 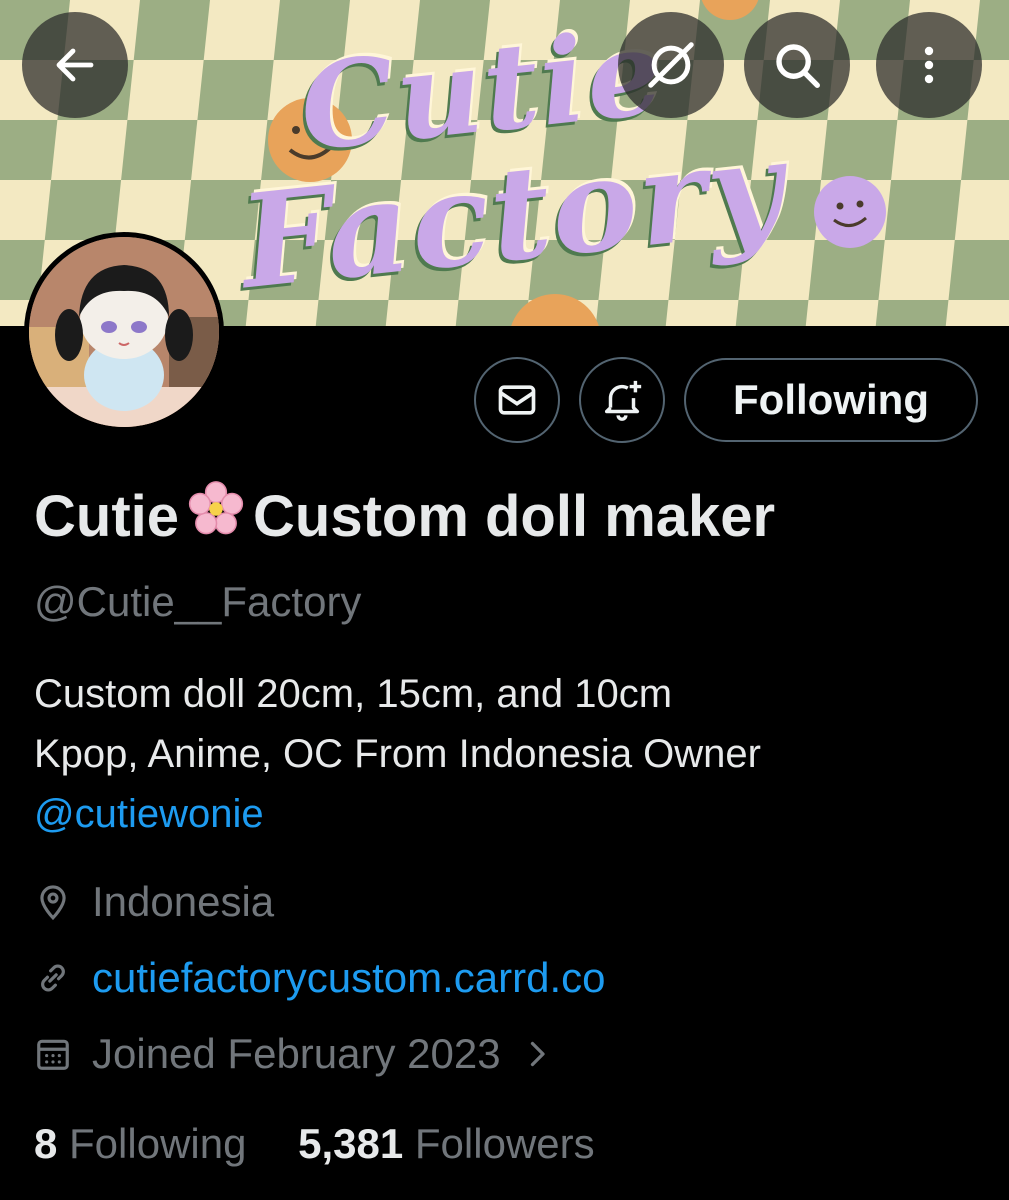 I want to click on cherry-blossom-emoji, so click(x=216, y=516).